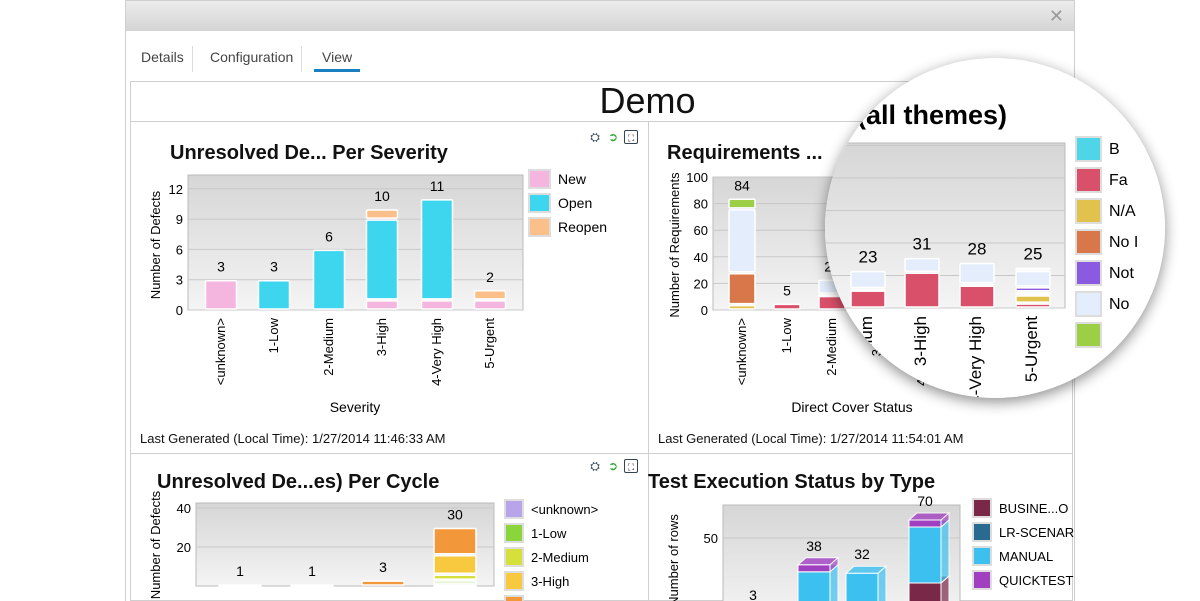 The width and height of the screenshot is (1200, 601). I want to click on legend-label: No, so click(1119, 304).